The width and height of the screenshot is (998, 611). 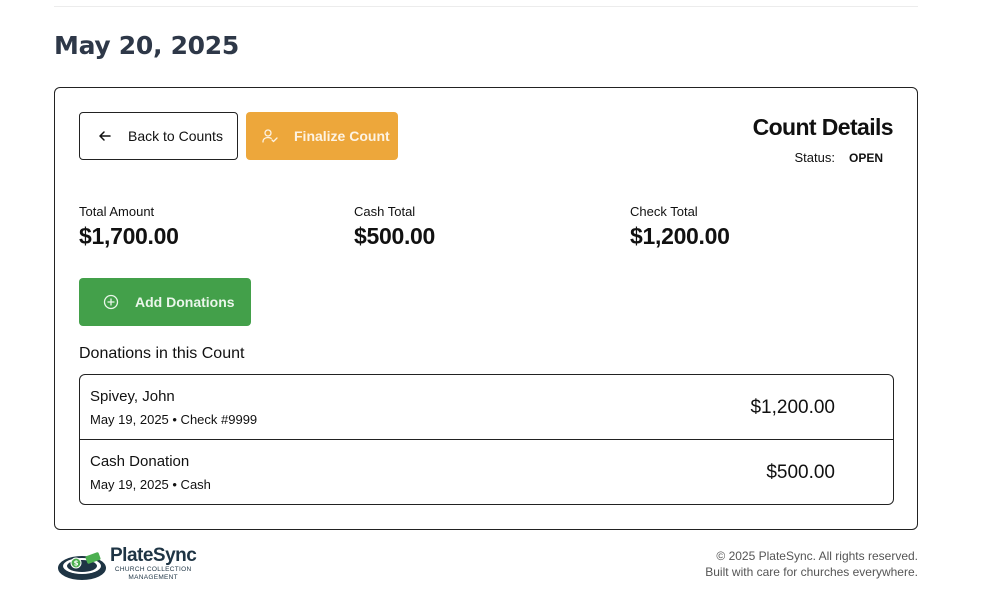 What do you see at coordinates (792, 407) in the screenshot?
I see `donation-amount: $1,200.00` at bounding box center [792, 407].